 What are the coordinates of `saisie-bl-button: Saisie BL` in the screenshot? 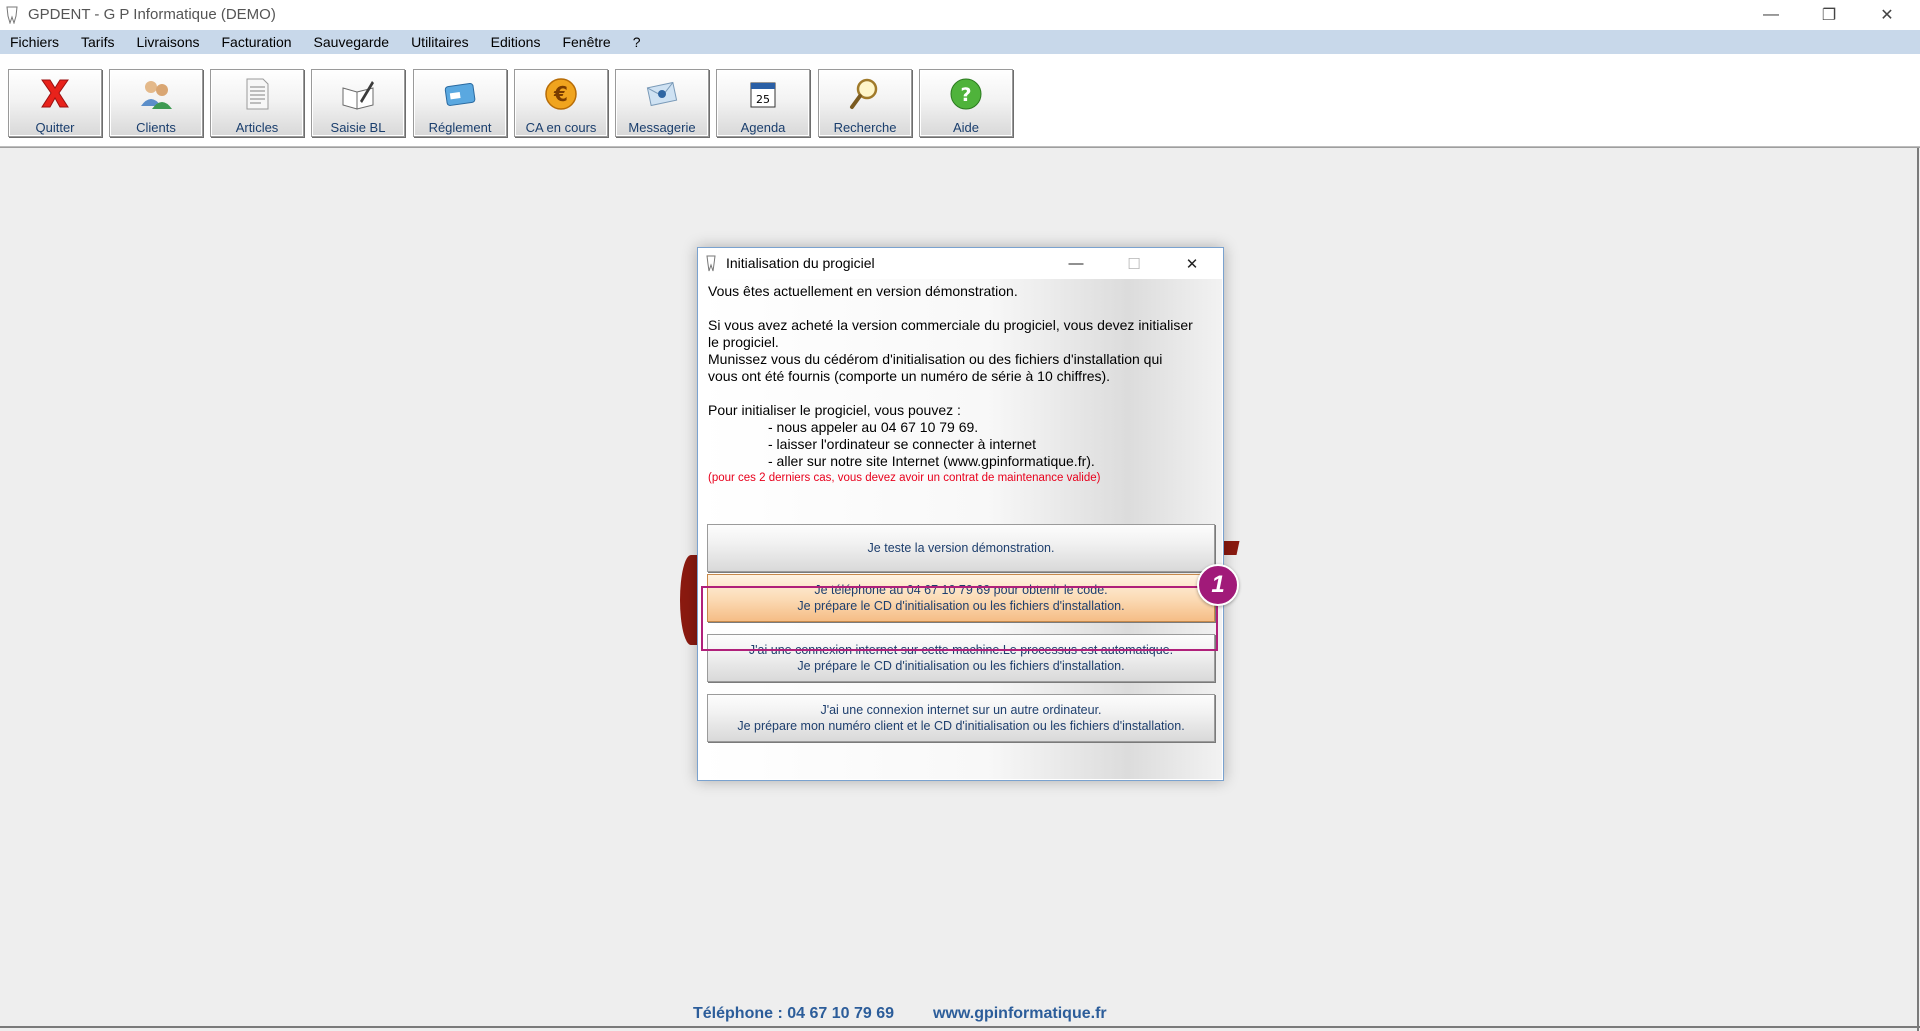 It's located at (358, 103).